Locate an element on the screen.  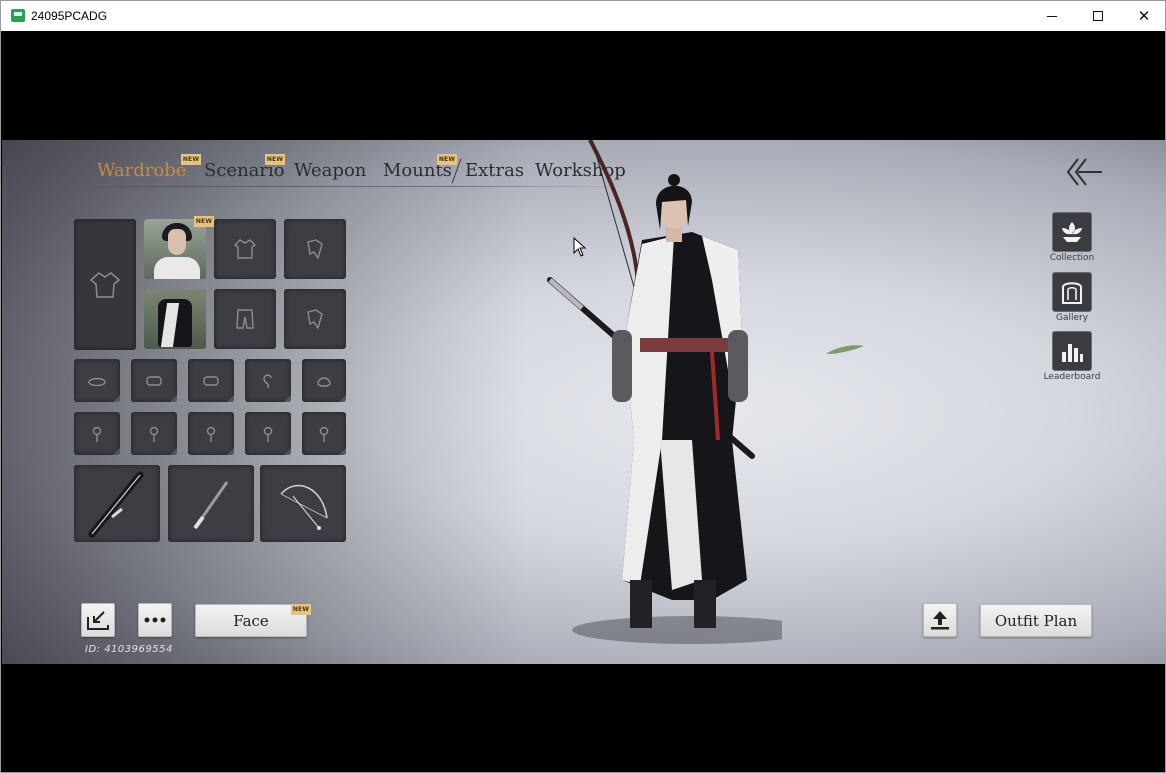
cape-slot is located at coordinates (315, 249).